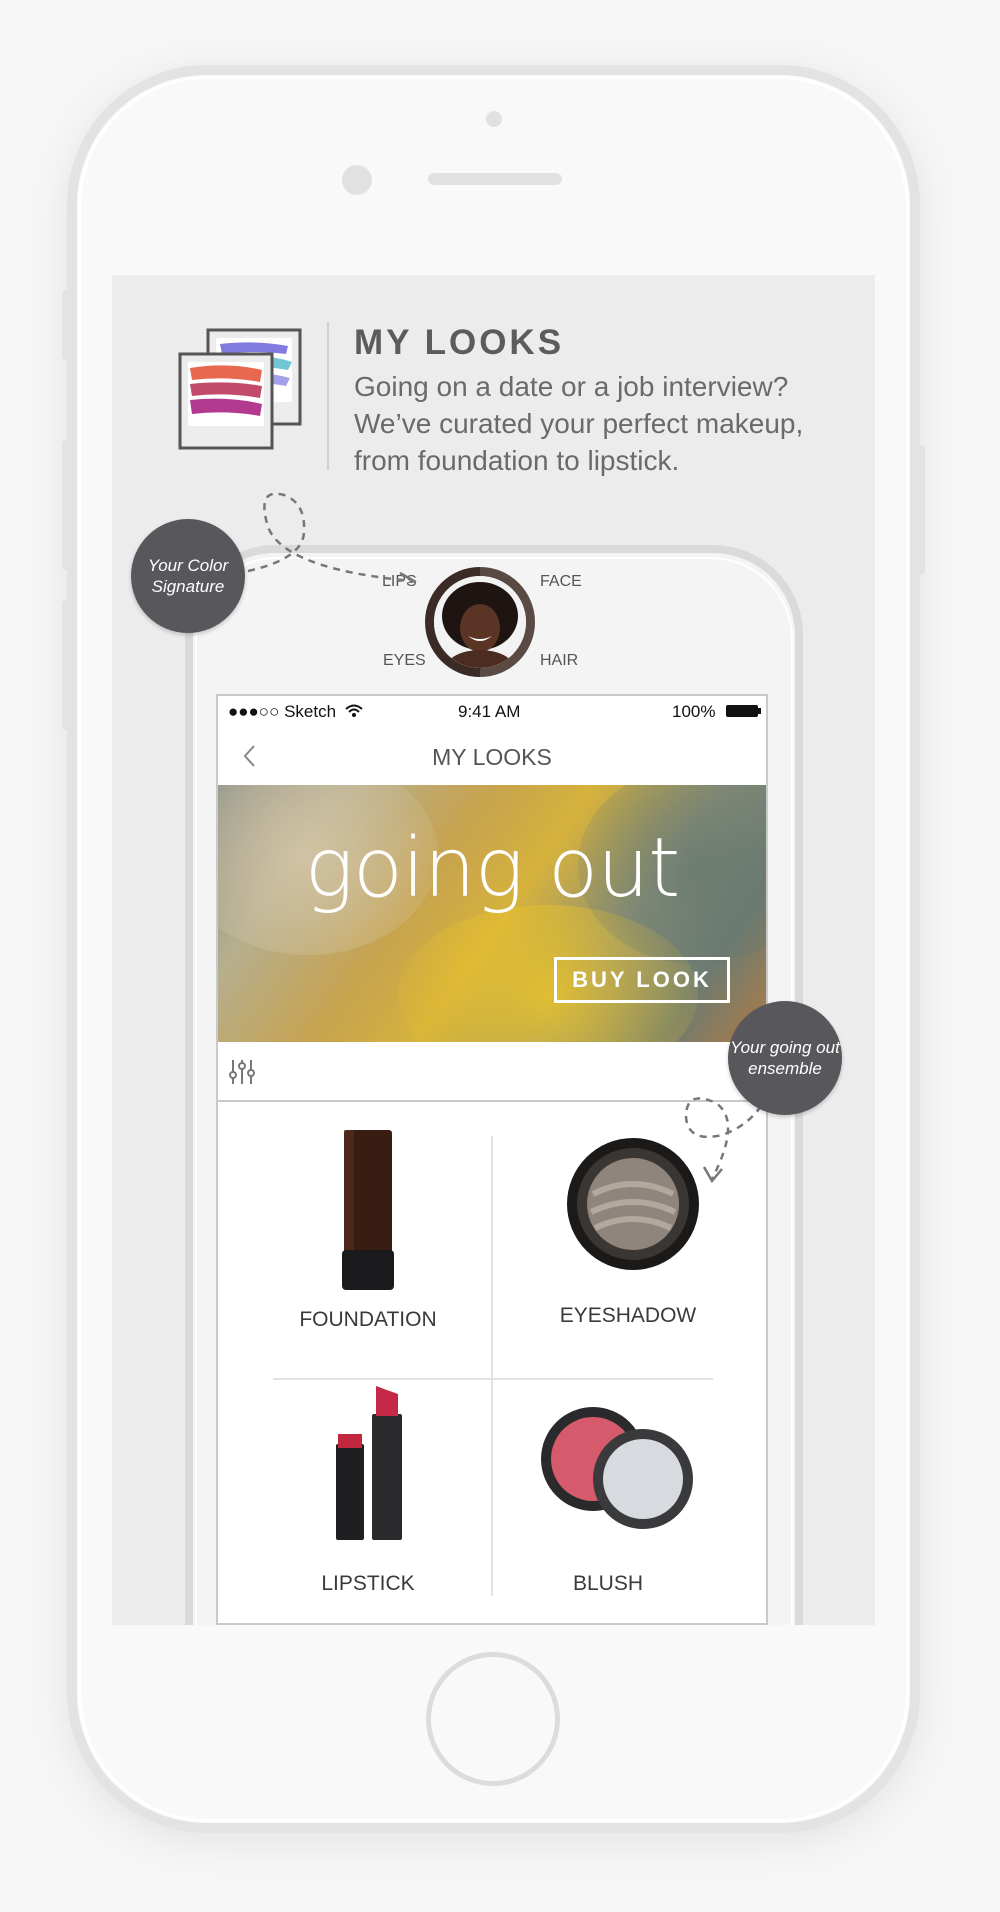 This screenshot has width=1000, height=1912. What do you see at coordinates (921, 510) in the screenshot?
I see `power-button` at bounding box center [921, 510].